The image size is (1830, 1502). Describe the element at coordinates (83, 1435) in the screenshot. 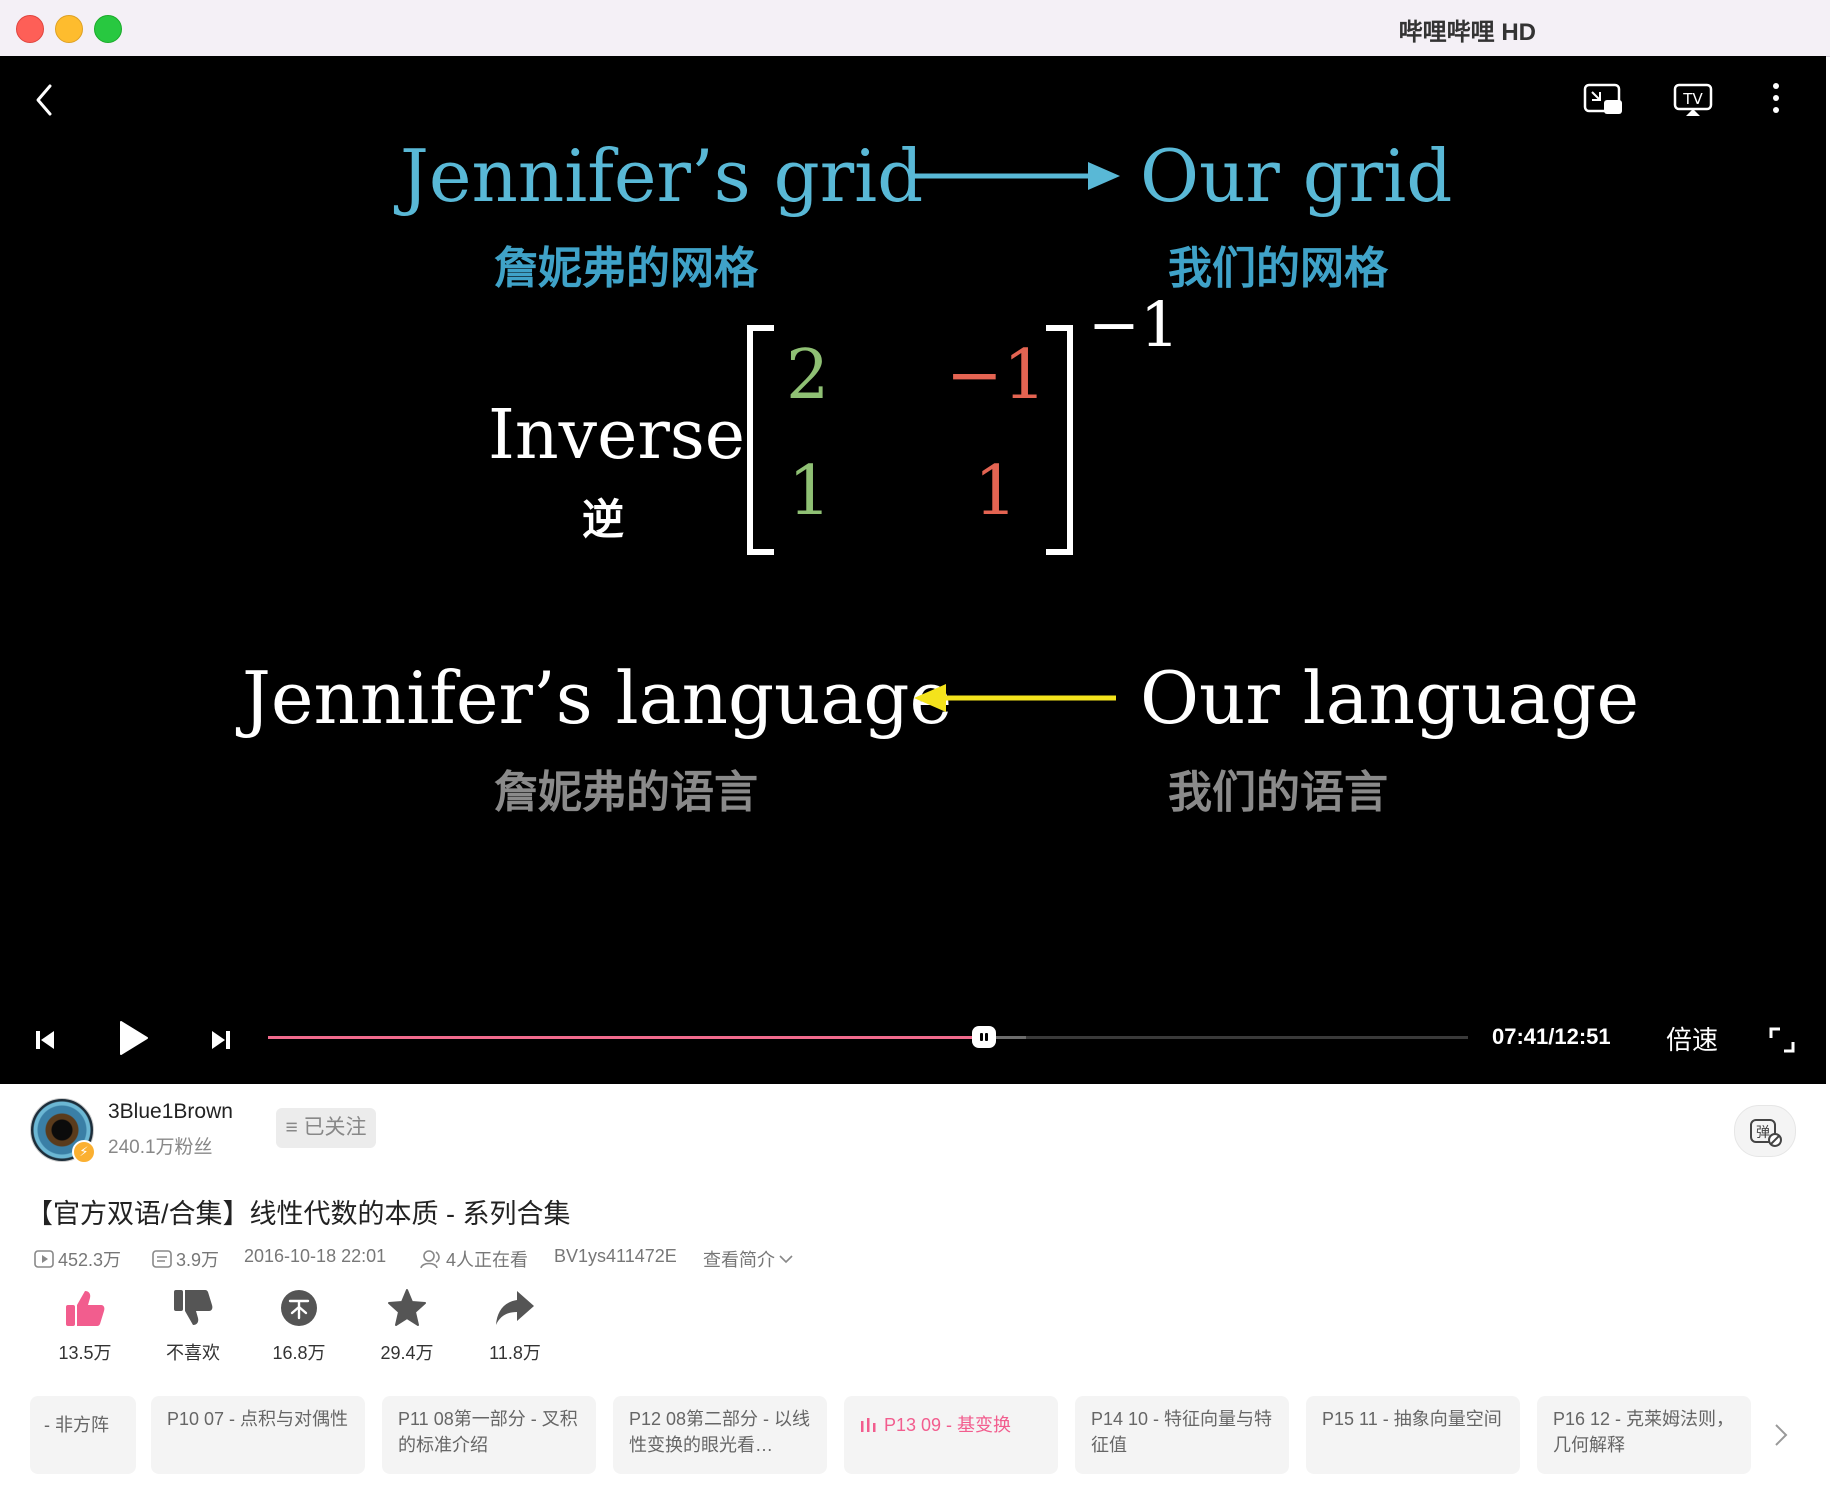

I see `episode-item: - 非方阵` at that location.